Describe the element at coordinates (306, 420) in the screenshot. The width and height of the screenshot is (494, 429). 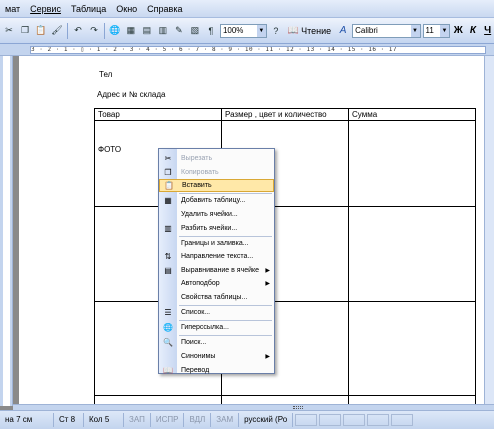
I see `status-spelling-box` at that location.